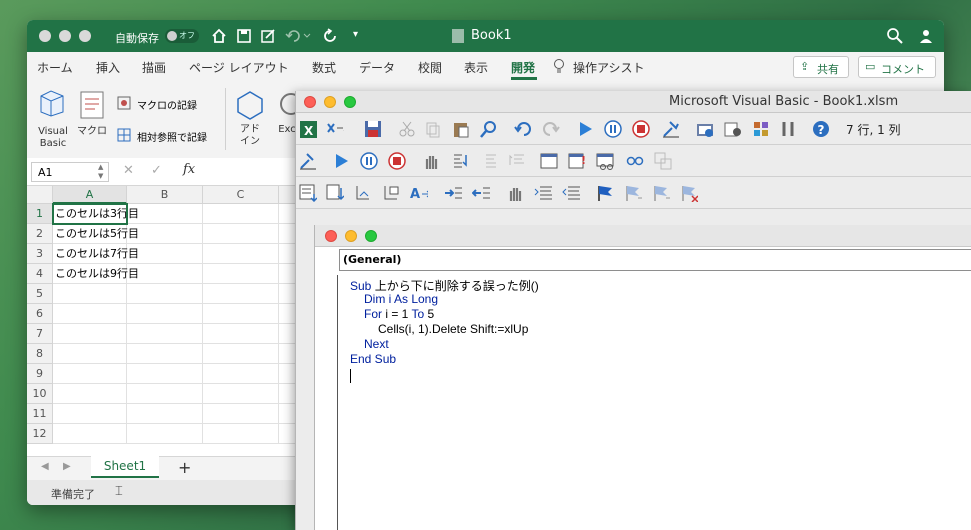  Describe the element at coordinates (481, 193) in the screenshot. I see `outdent-icon` at that location.